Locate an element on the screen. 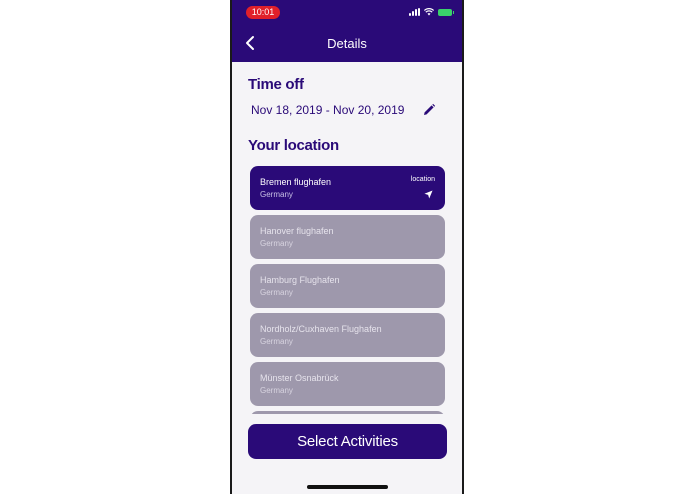  location-name: Hanover flughafen is located at coordinates (297, 231).